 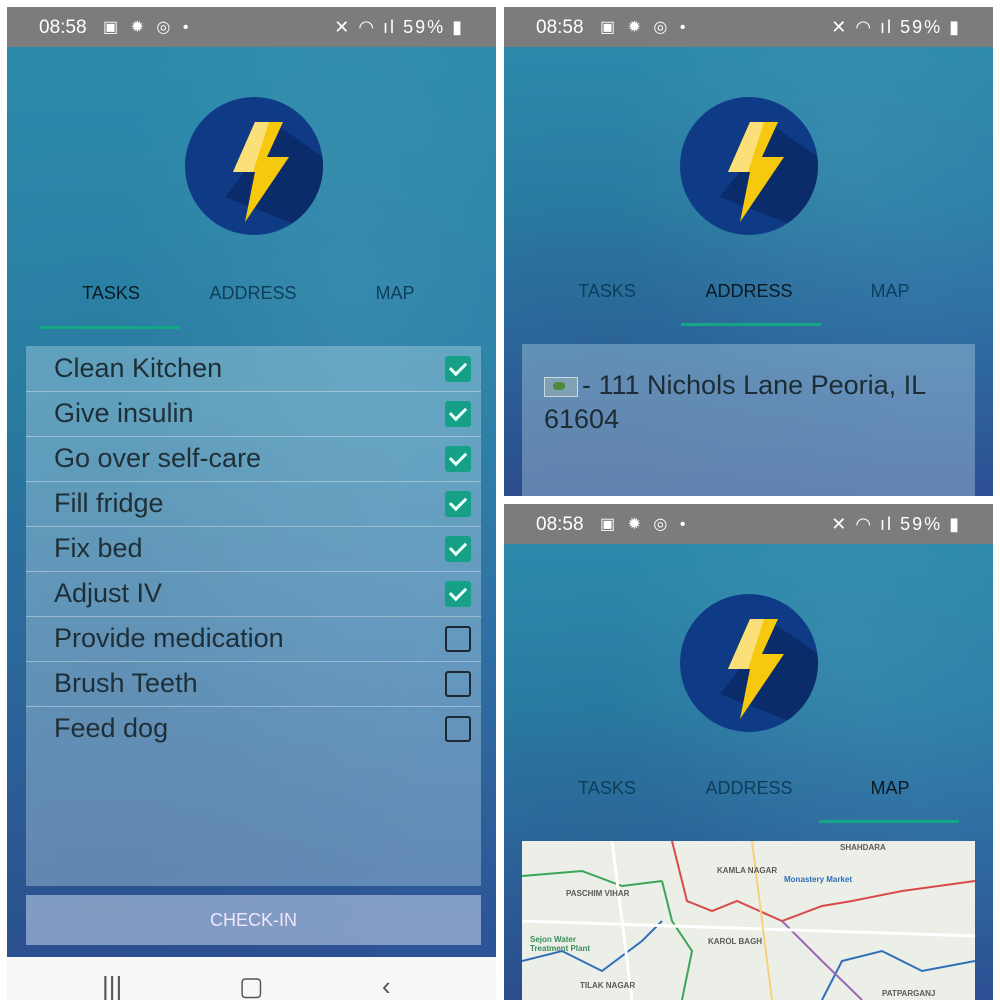 What do you see at coordinates (386, 985) in the screenshot?
I see `back-icon: ‹` at bounding box center [386, 985].